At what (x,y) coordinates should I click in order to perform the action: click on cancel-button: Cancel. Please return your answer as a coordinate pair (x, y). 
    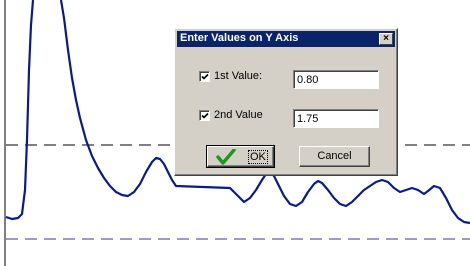
    Looking at the image, I should click on (334, 156).